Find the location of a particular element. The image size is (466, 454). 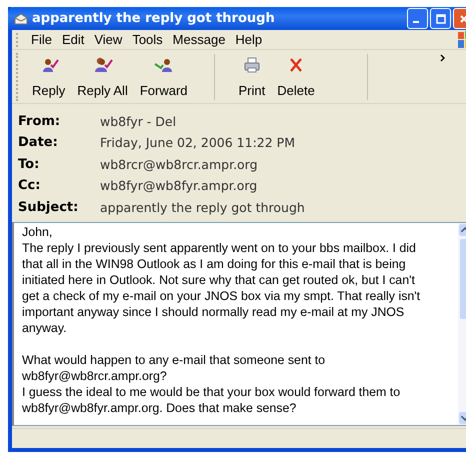

header-label: From: is located at coordinates (40, 121).